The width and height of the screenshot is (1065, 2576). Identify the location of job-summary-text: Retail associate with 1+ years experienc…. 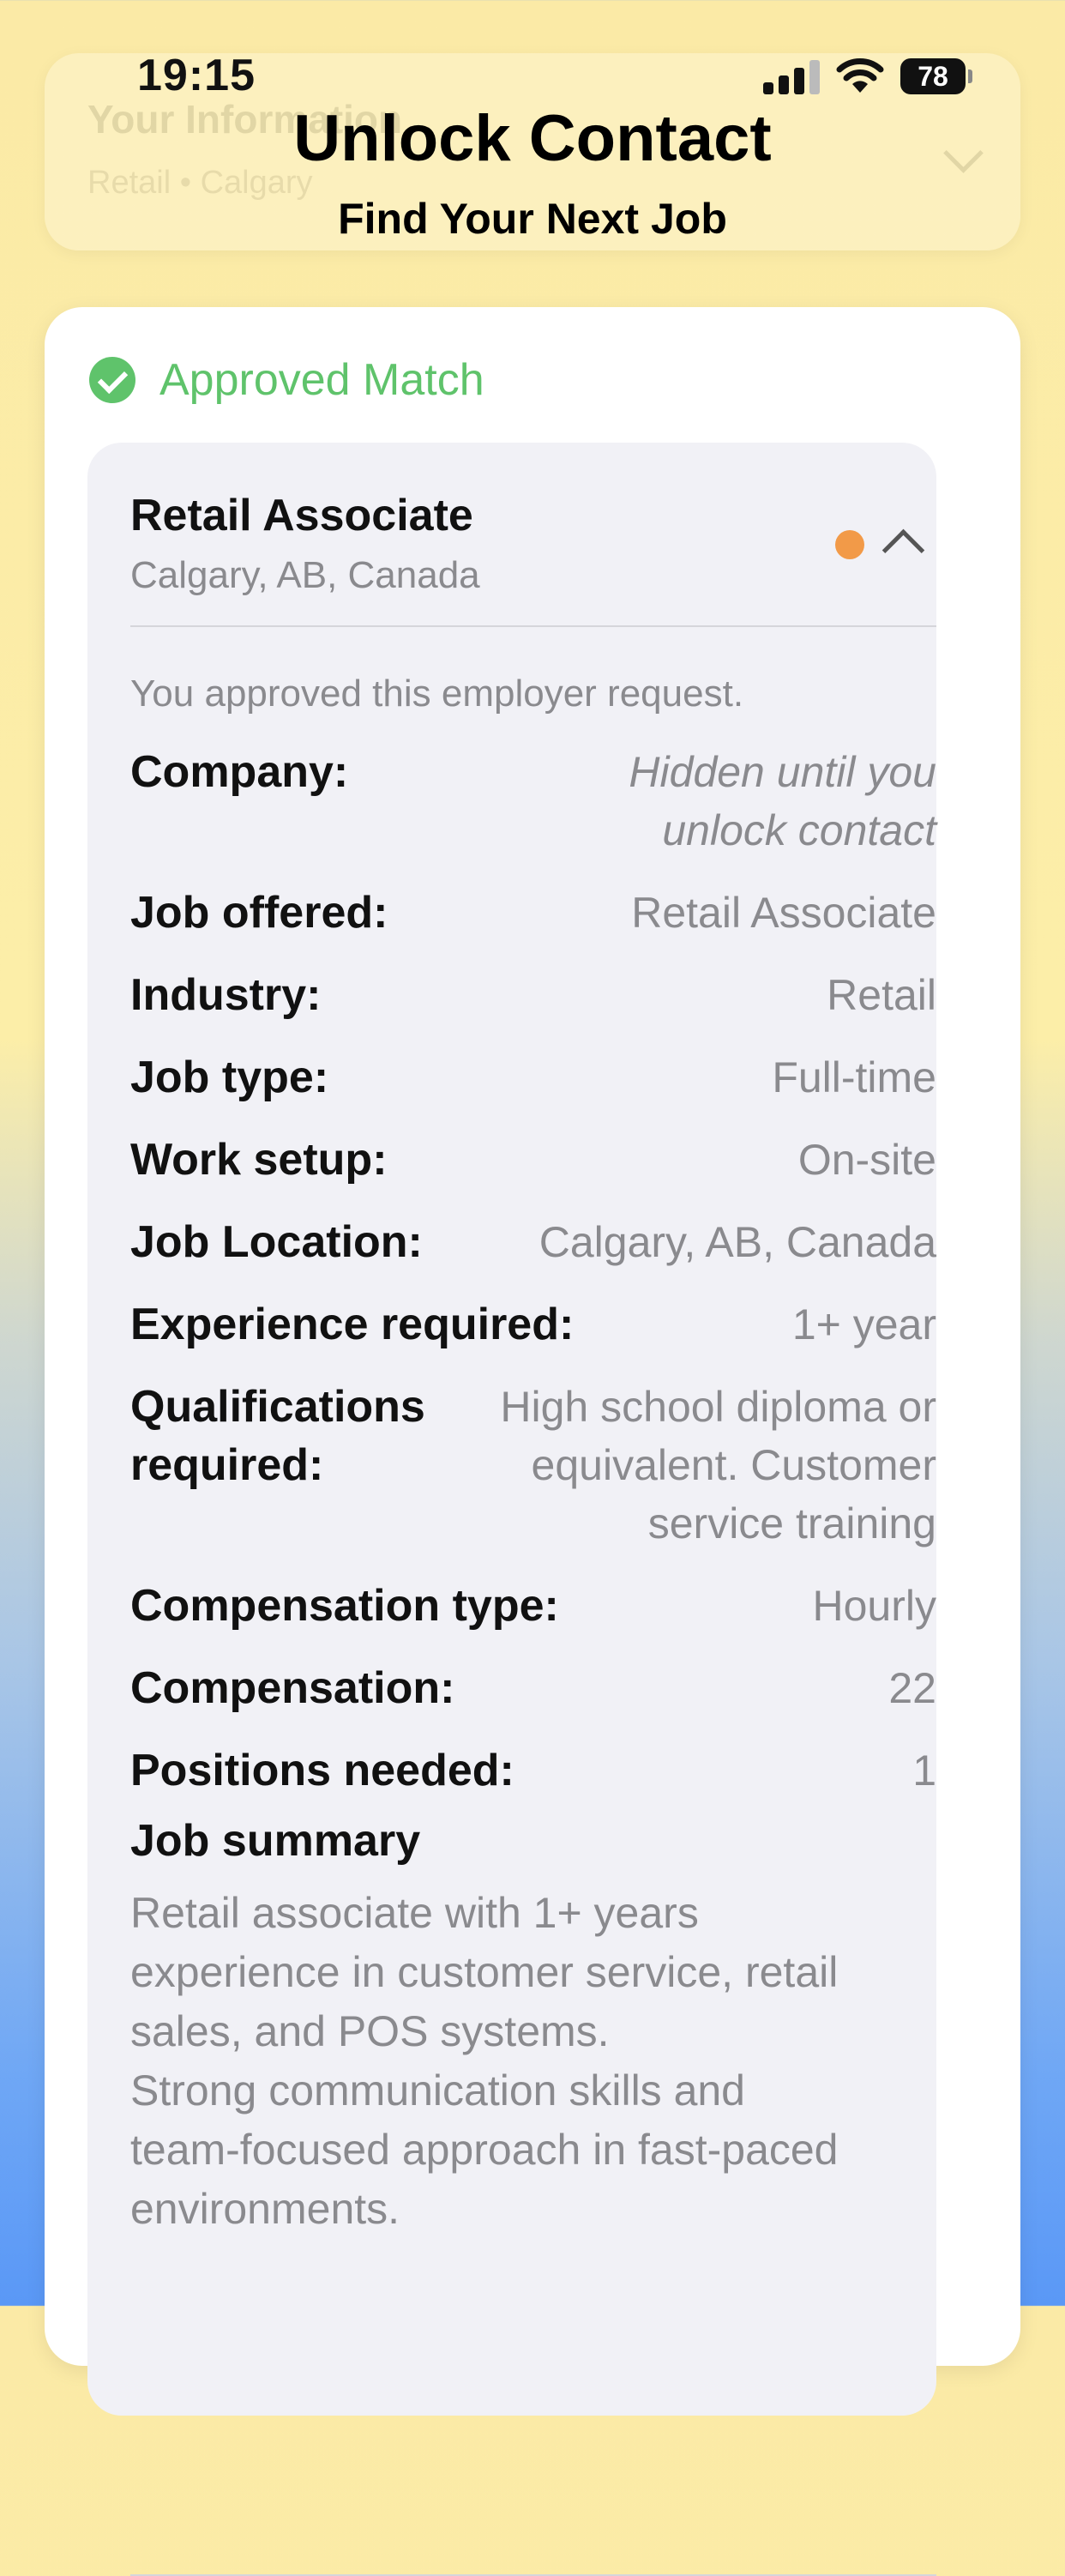
(484, 2061).